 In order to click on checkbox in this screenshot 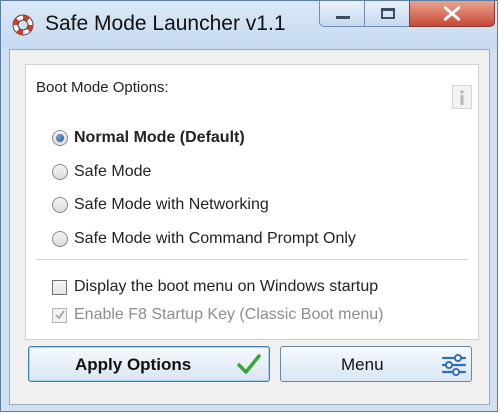, I will do `click(59, 287)`.